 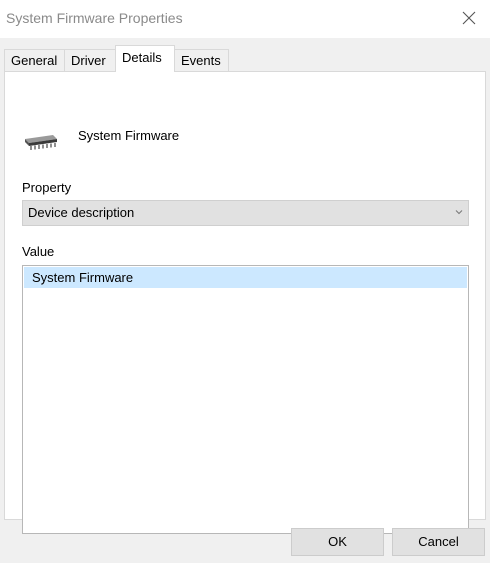 I want to click on window-title: System Firmware Properties, so click(x=94, y=18).